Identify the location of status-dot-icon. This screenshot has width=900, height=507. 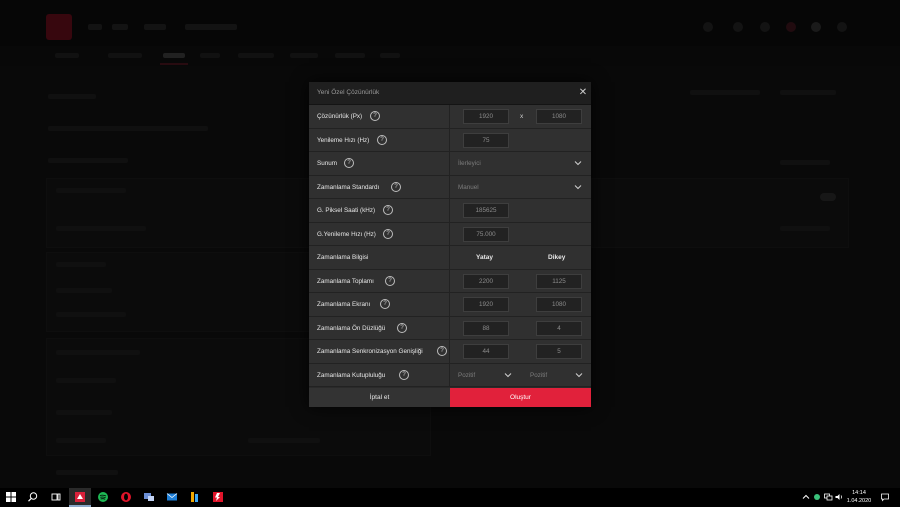
(817, 497).